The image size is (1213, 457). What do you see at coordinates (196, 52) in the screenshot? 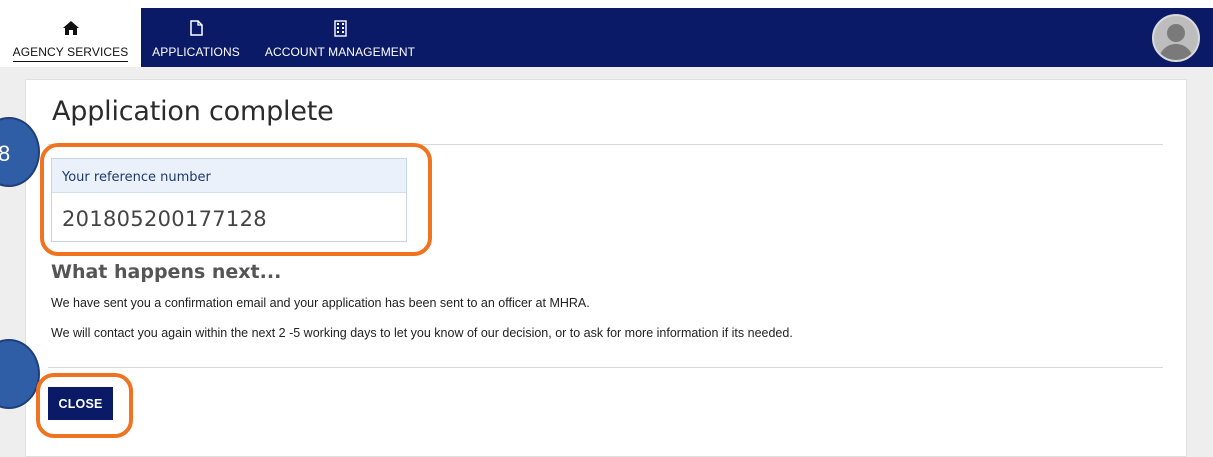
I see `nav-label-applications: APPLICATIONS` at bounding box center [196, 52].